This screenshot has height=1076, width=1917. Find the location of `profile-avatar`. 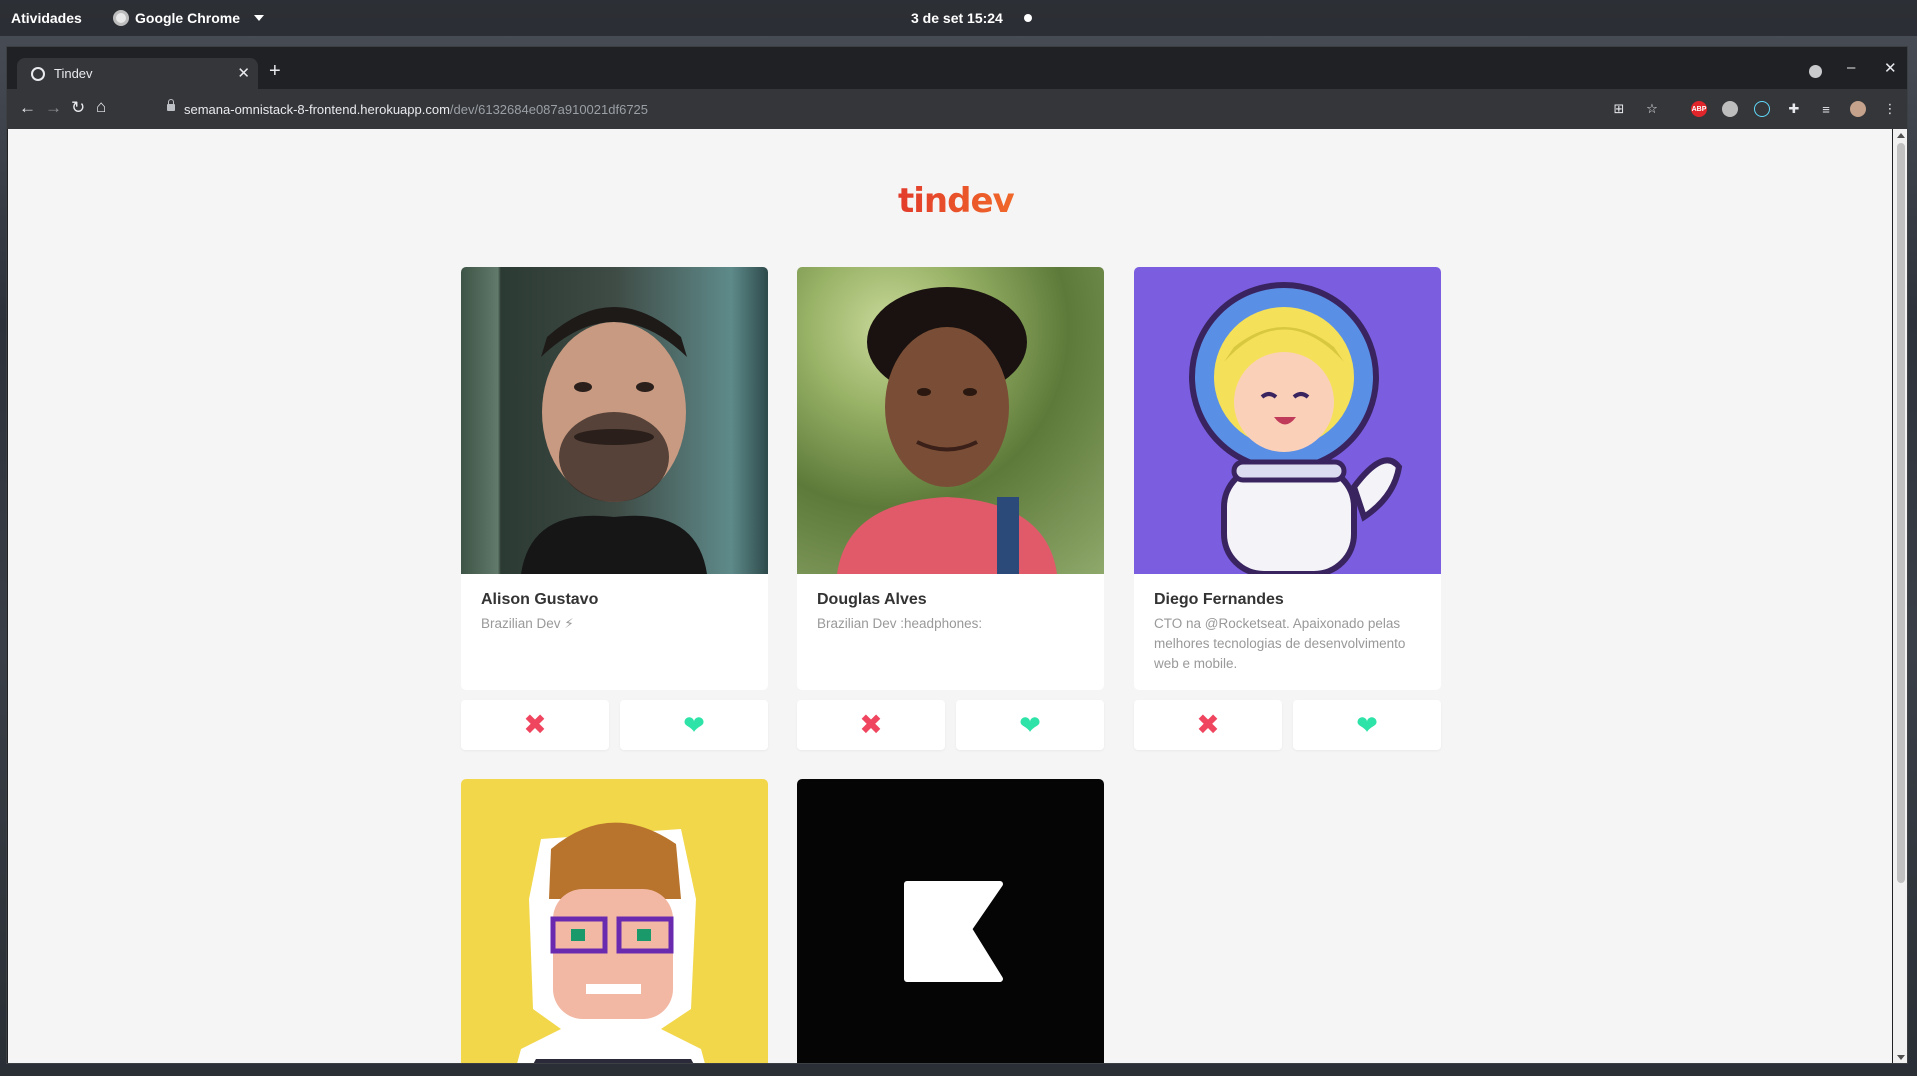

profile-avatar is located at coordinates (1858, 109).